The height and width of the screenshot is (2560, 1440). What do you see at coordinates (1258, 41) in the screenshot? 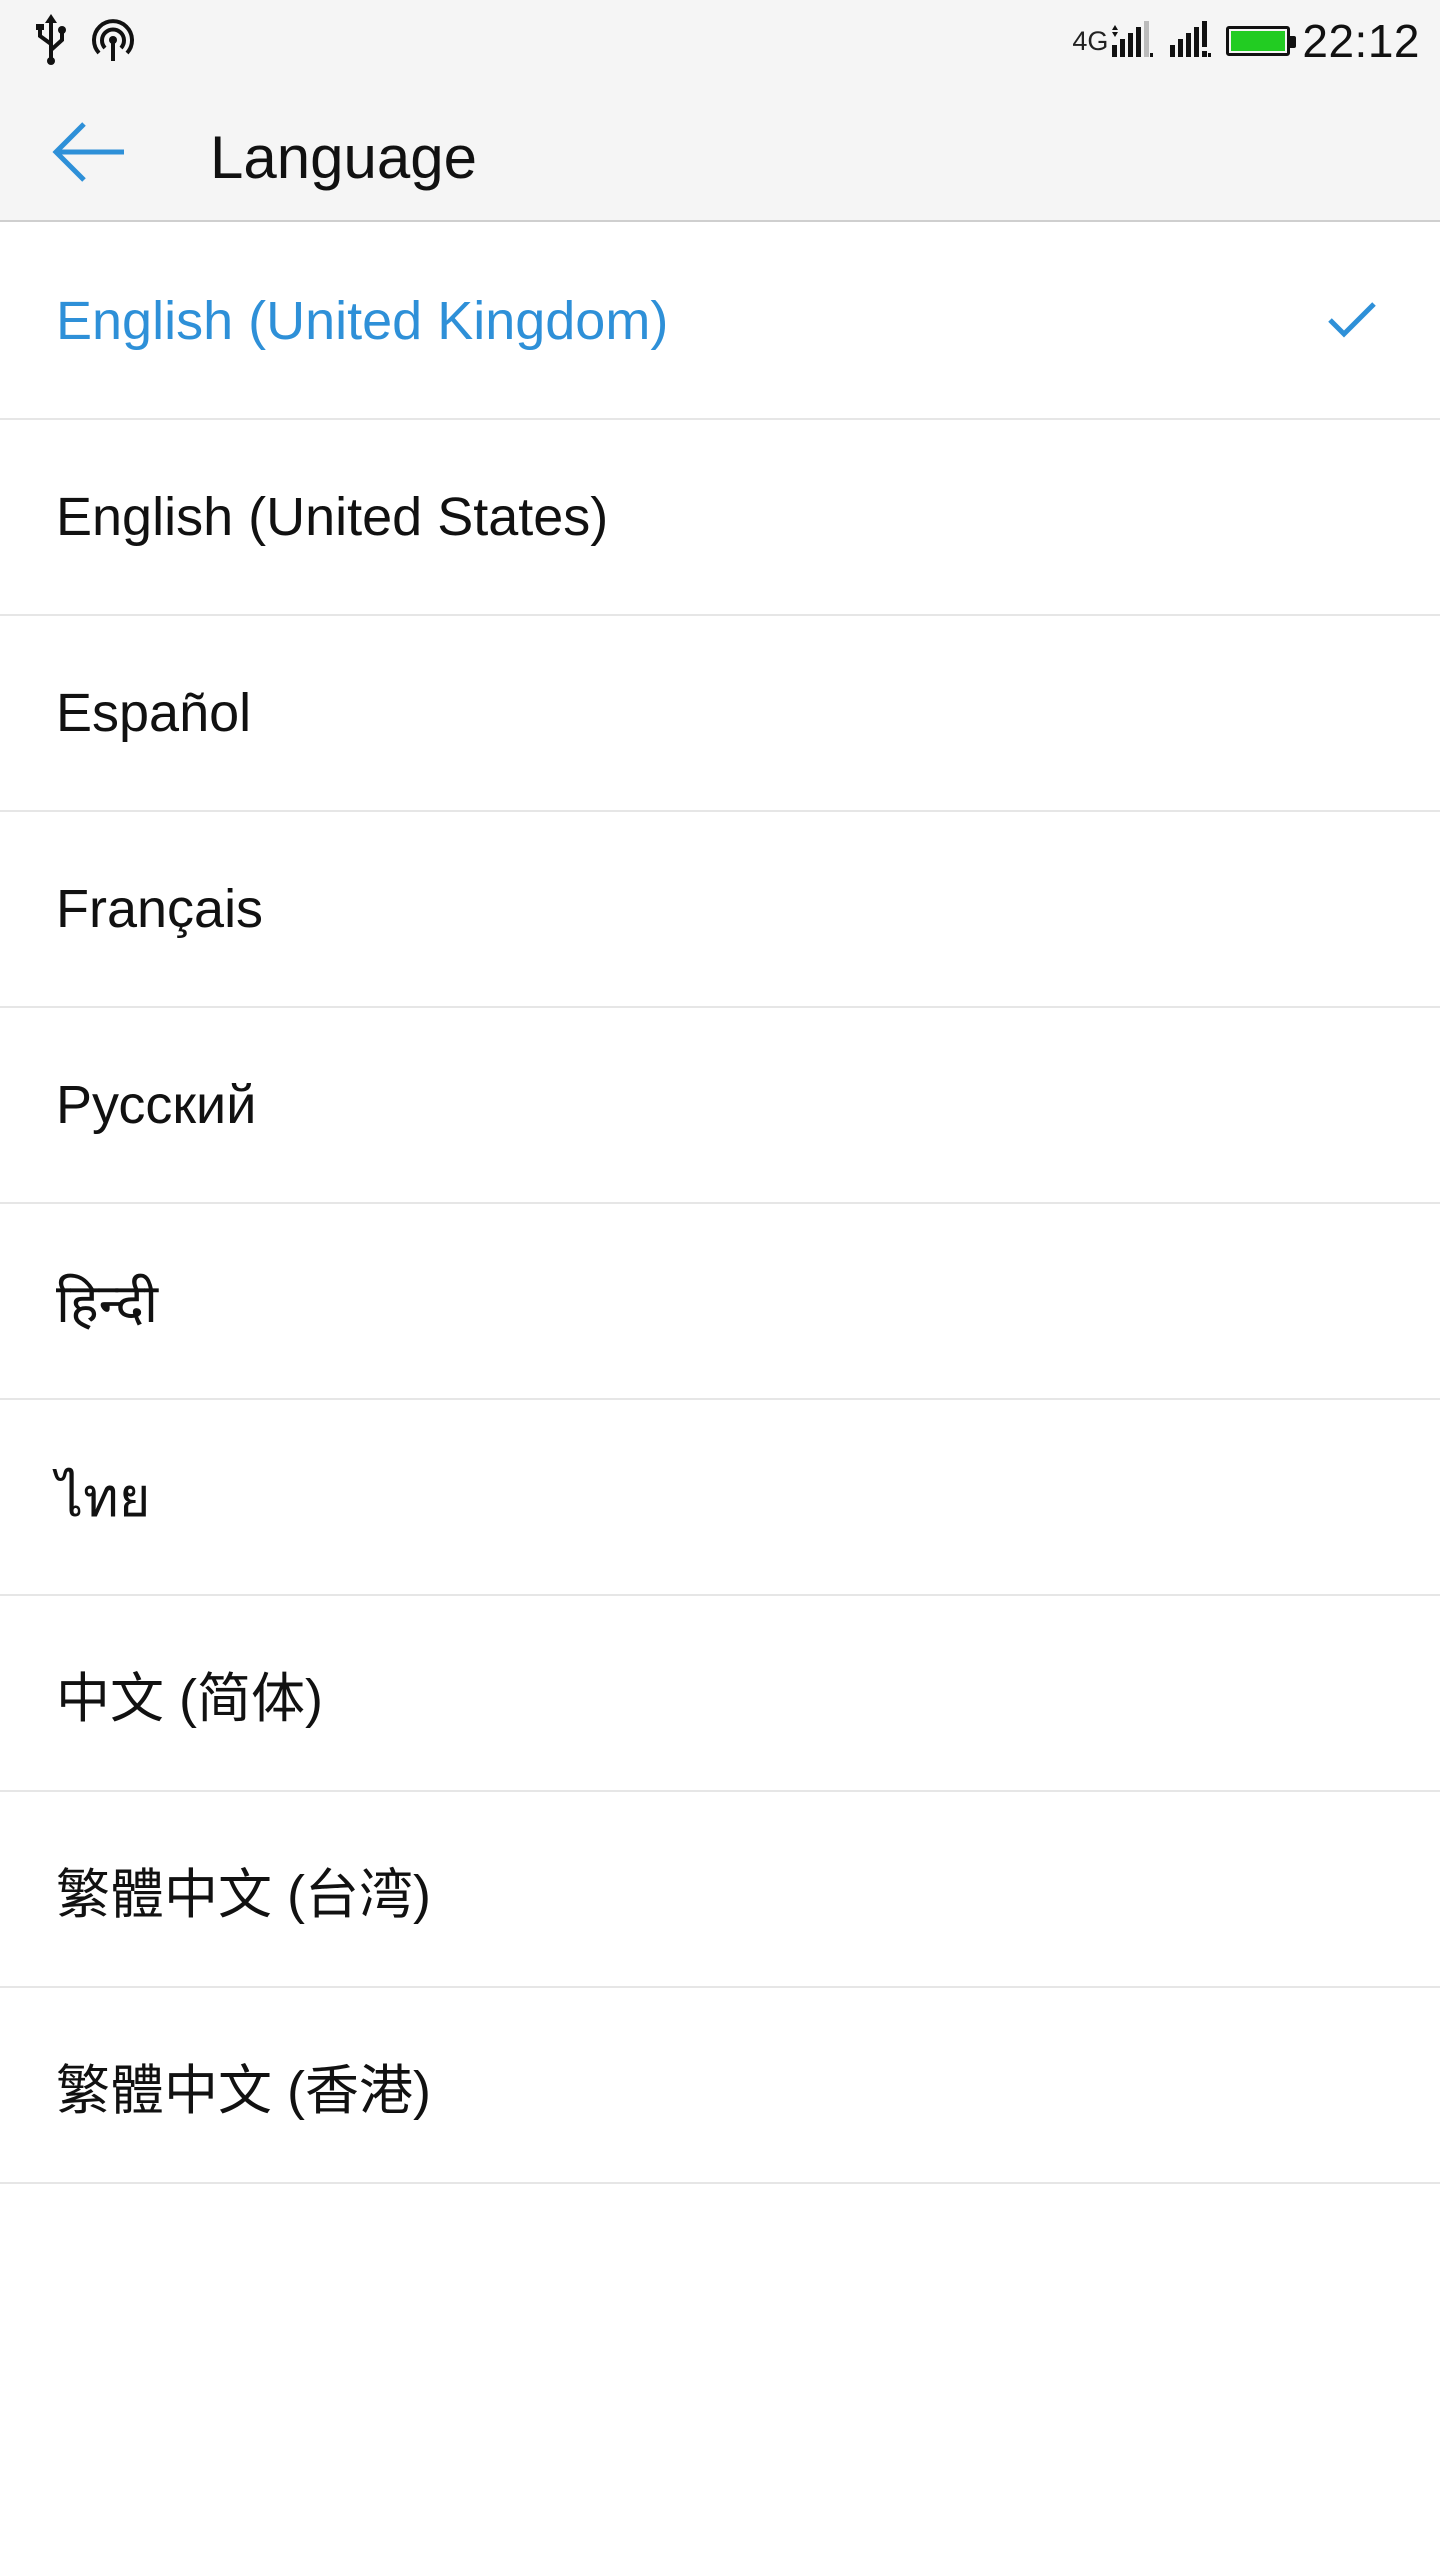
I see `battery-level-fill` at bounding box center [1258, 41].